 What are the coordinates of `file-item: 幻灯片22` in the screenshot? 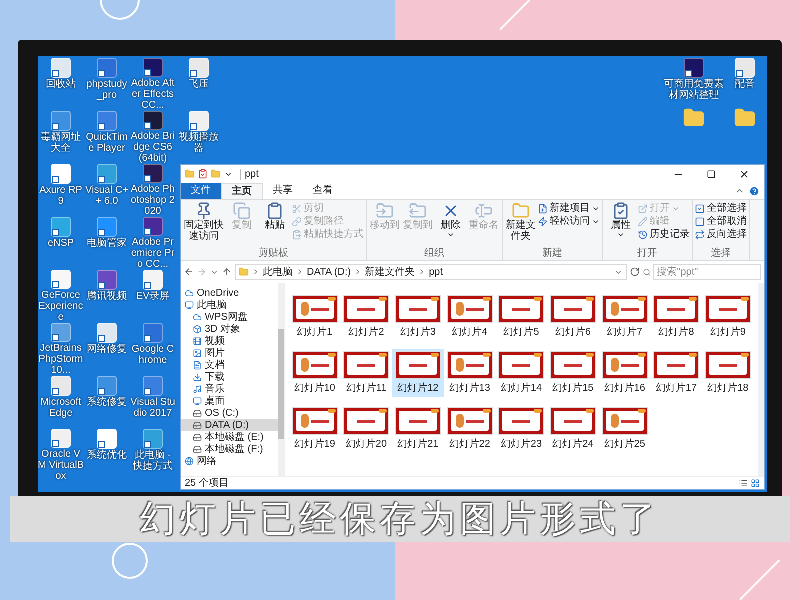 It's located at (470, 429).